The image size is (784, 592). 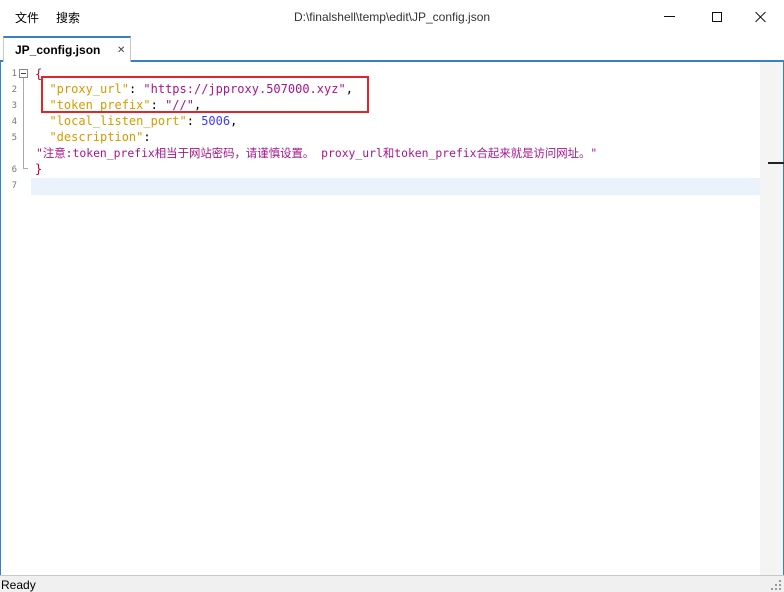 I want to click on line-number: 5, so click(x=14, y=138).